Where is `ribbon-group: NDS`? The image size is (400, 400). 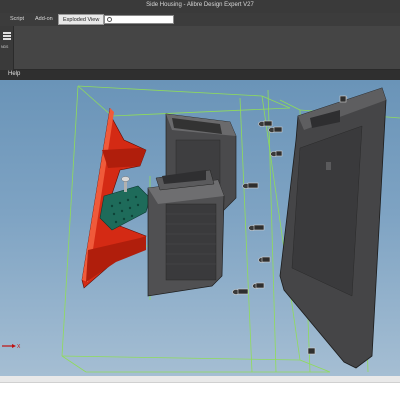 ribbon-group: NDS is located at coordinates (7, 48).